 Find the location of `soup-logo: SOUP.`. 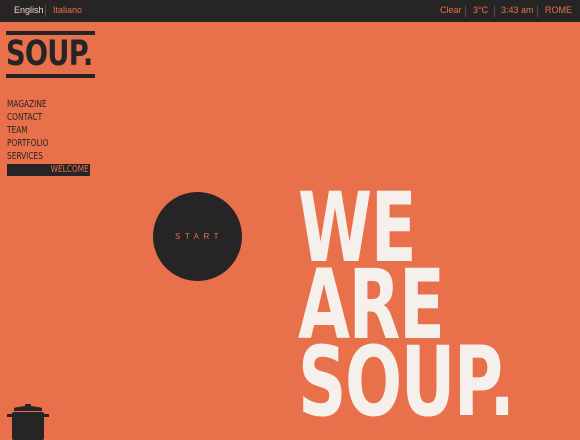

soup-logo: SOUP. is located at coordinates (50, 54).